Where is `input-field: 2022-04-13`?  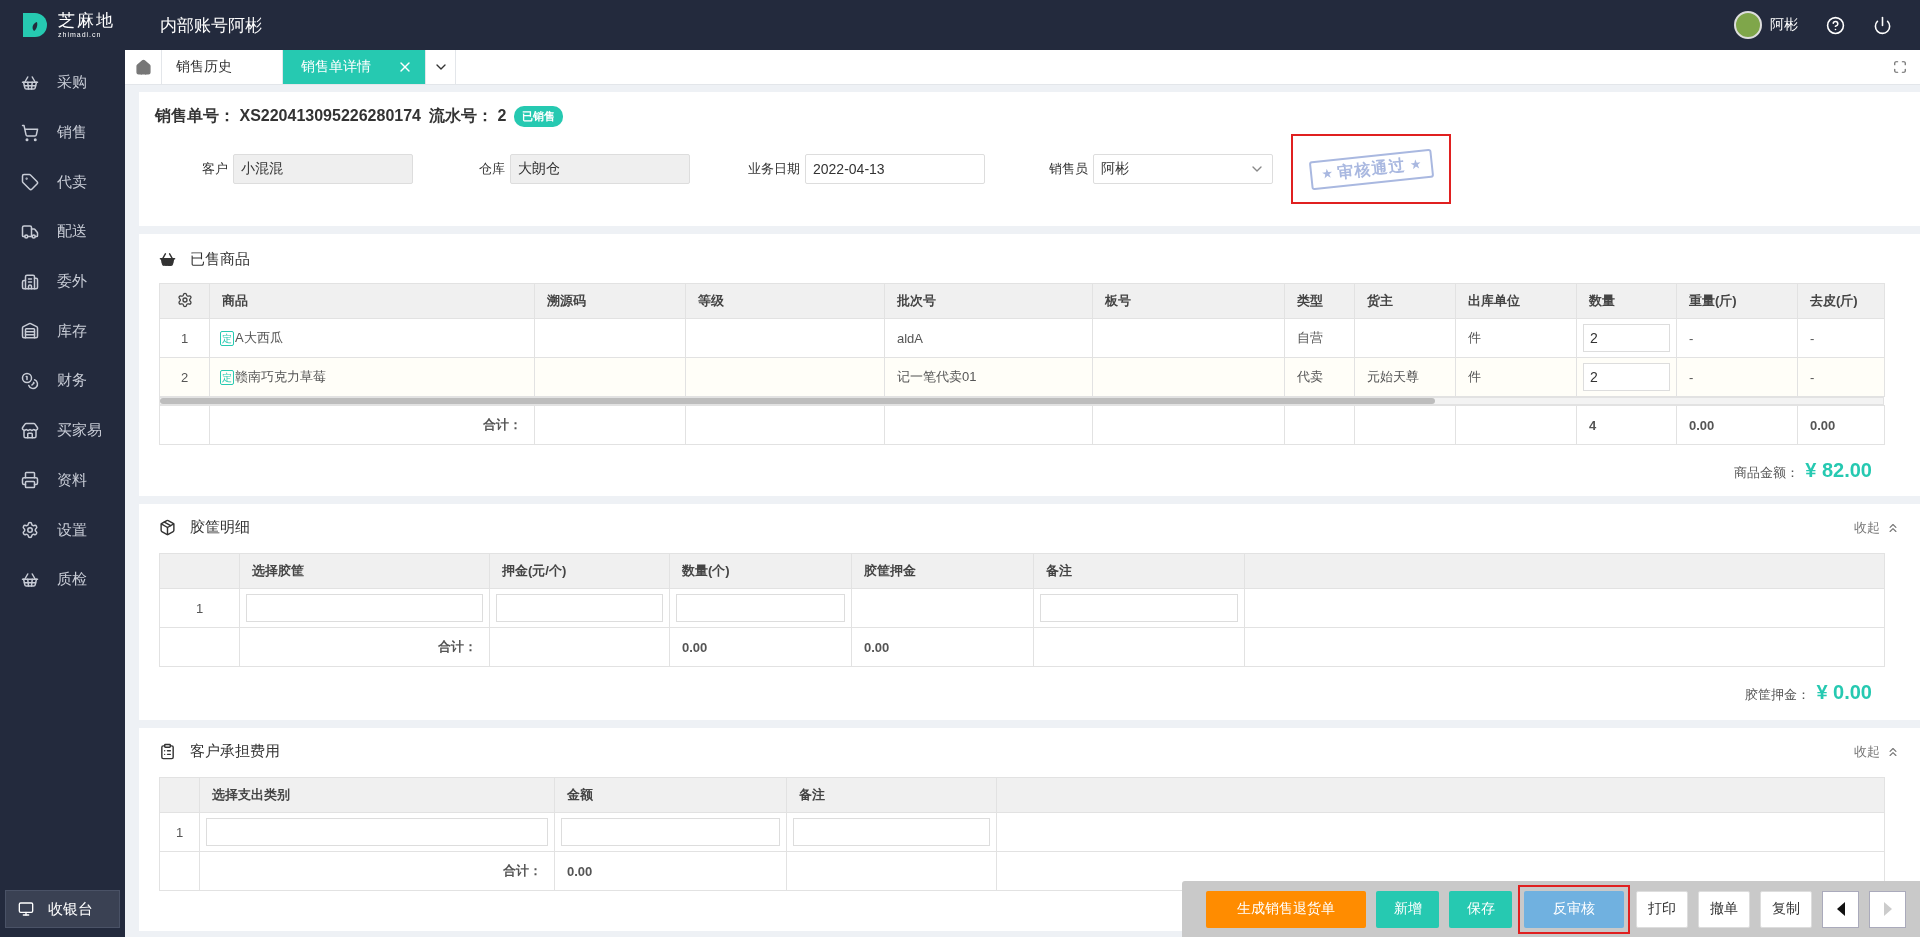
input-field: 2022-04-13 is located at coordinates (895, 169).